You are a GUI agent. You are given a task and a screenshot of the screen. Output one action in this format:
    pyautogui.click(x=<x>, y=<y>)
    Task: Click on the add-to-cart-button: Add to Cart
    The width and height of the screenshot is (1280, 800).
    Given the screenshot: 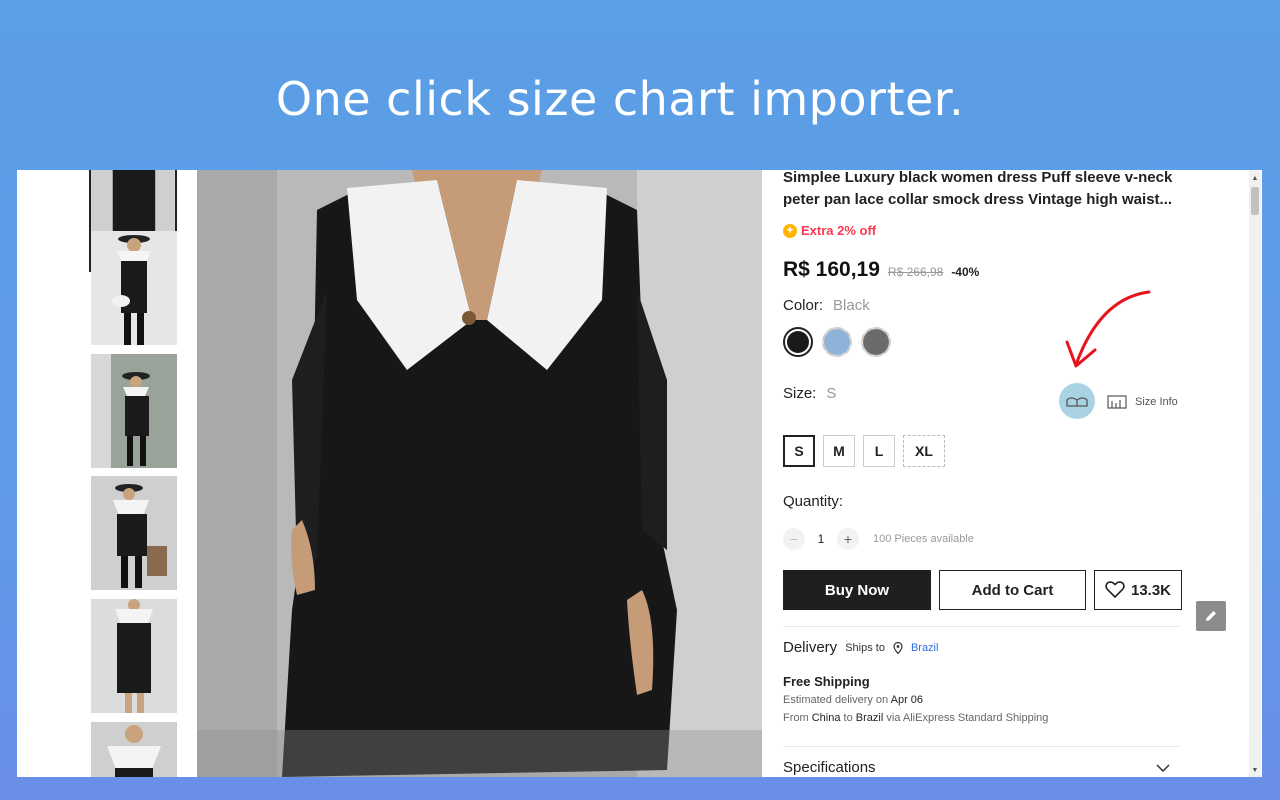 What is the action you would take?
    pyautogui.click(x=1012, y=590)
    